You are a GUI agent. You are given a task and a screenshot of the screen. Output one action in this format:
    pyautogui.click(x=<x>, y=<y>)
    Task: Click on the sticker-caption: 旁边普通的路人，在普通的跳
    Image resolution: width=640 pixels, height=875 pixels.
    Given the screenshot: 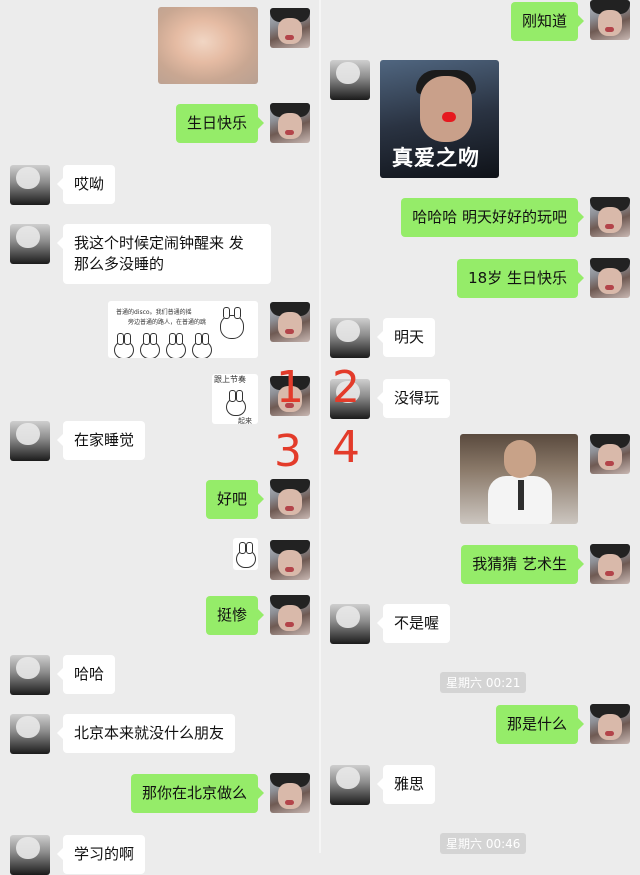 What is the action you would take?
    pyautogui.click(x=167, y=322)
    